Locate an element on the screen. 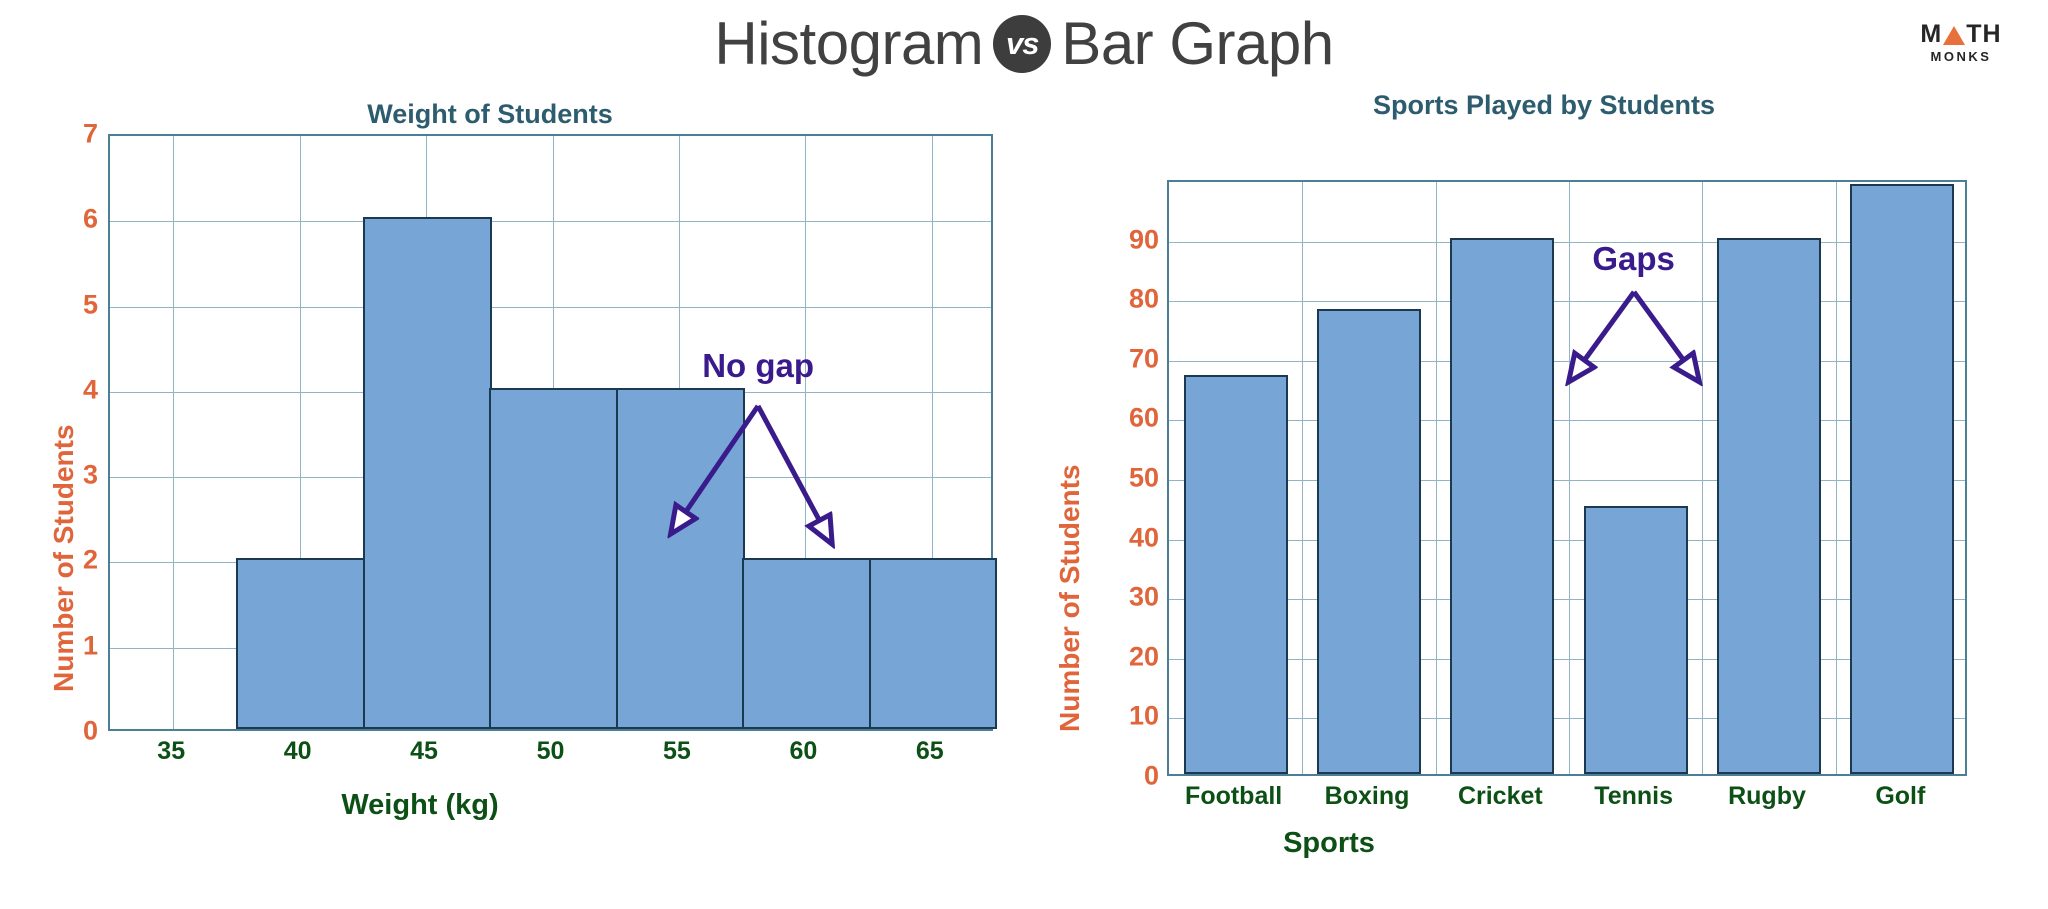  bargraph-y-tick-label: 80 is located at coordinates (1143, 298).